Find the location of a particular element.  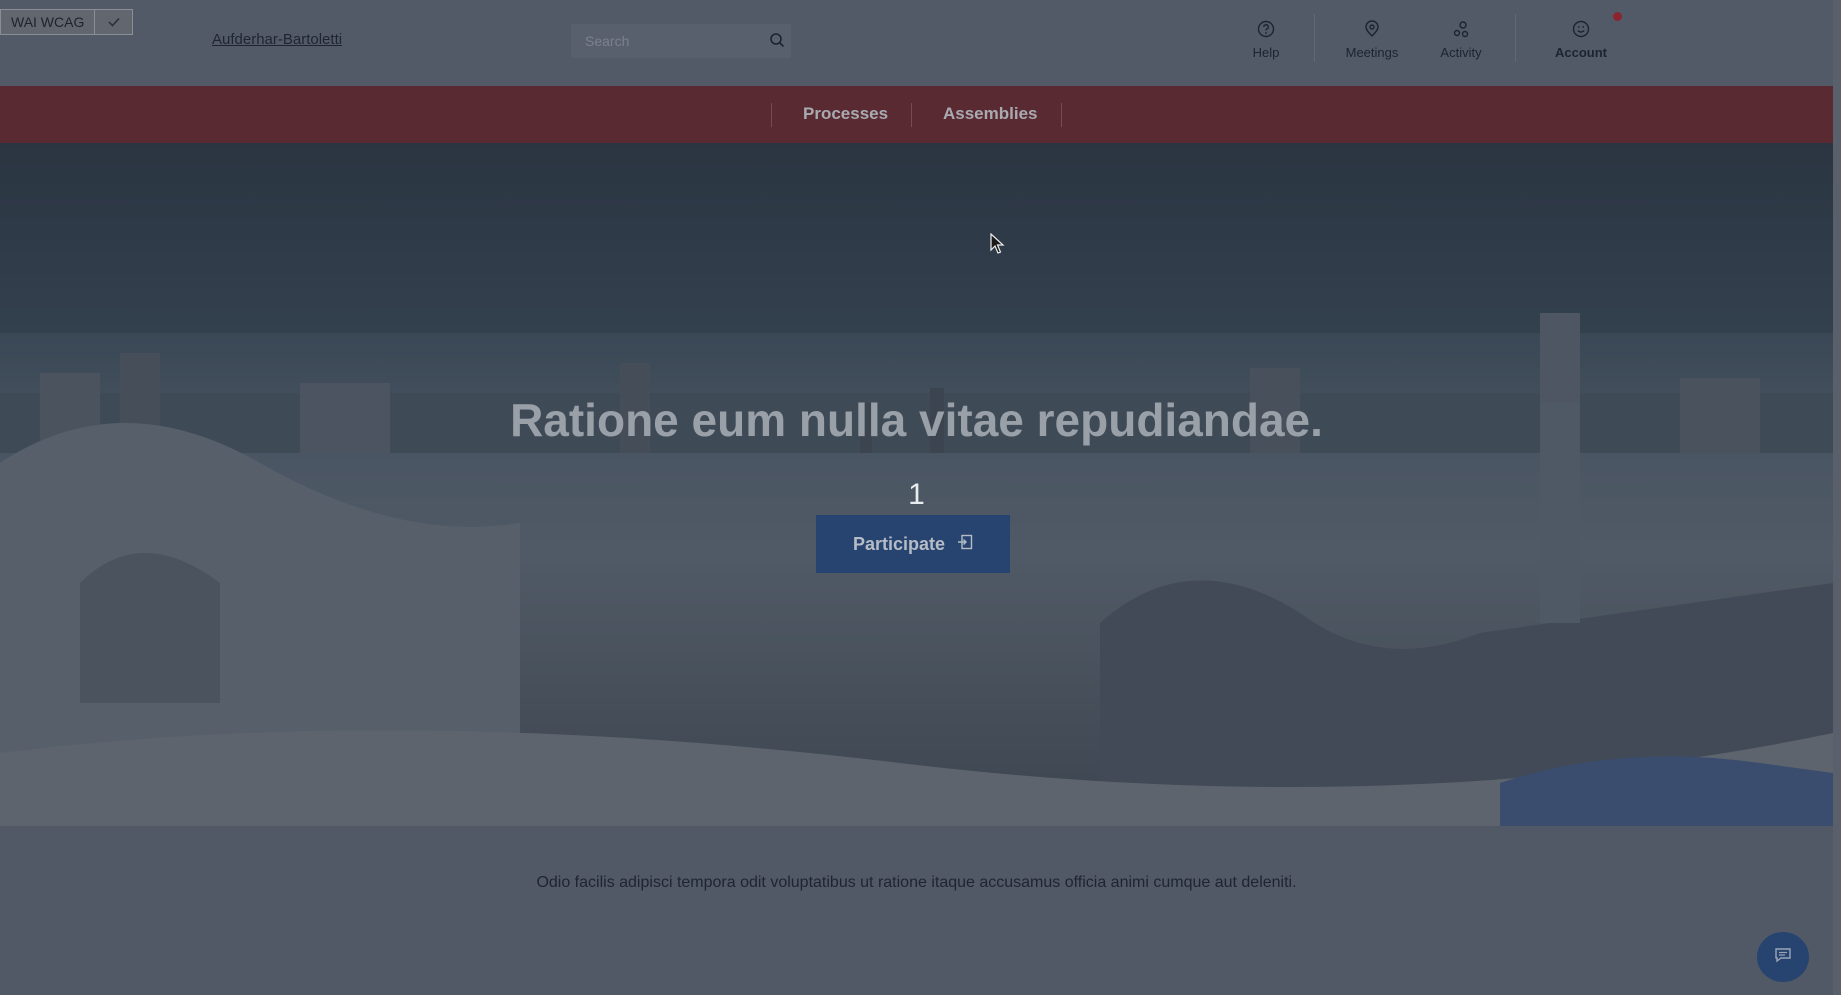

scrollbar is located at coordinates (1837, 497).